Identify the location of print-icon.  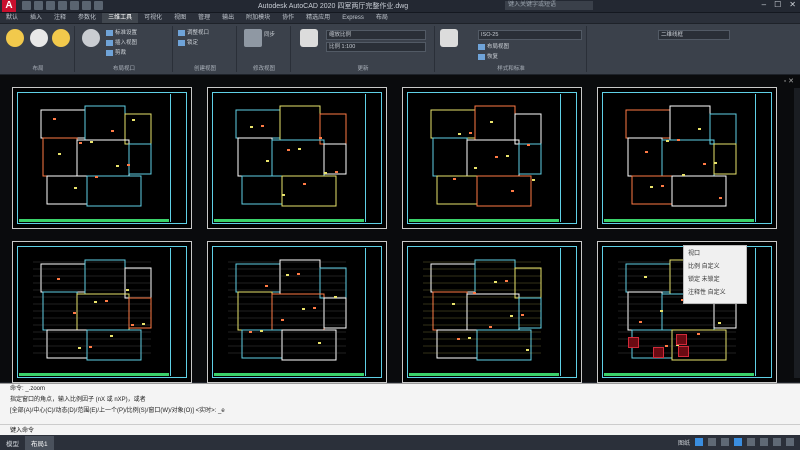
(74, 5).